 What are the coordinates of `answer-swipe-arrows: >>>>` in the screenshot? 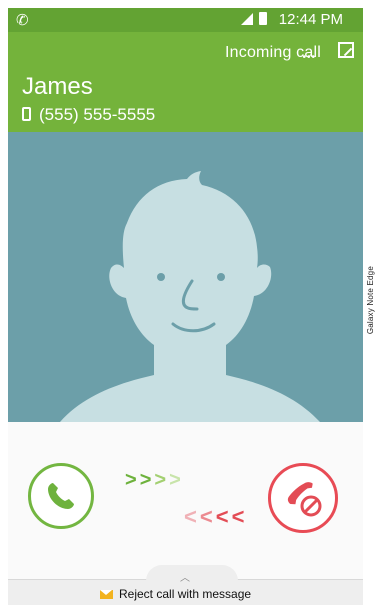 It's located at (154, 480).